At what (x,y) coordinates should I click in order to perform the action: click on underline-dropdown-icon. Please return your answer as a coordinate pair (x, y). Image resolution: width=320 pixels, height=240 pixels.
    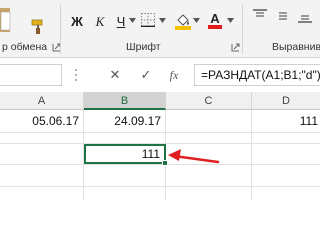
    Looking at the image, I should click on (132, 20).